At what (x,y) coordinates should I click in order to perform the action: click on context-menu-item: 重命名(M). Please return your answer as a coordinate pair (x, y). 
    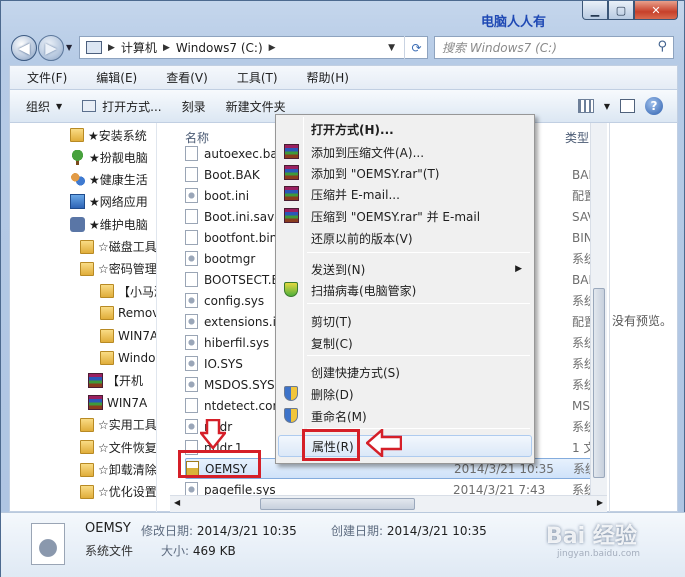
    Looking at the image, I should click on (405, 416).